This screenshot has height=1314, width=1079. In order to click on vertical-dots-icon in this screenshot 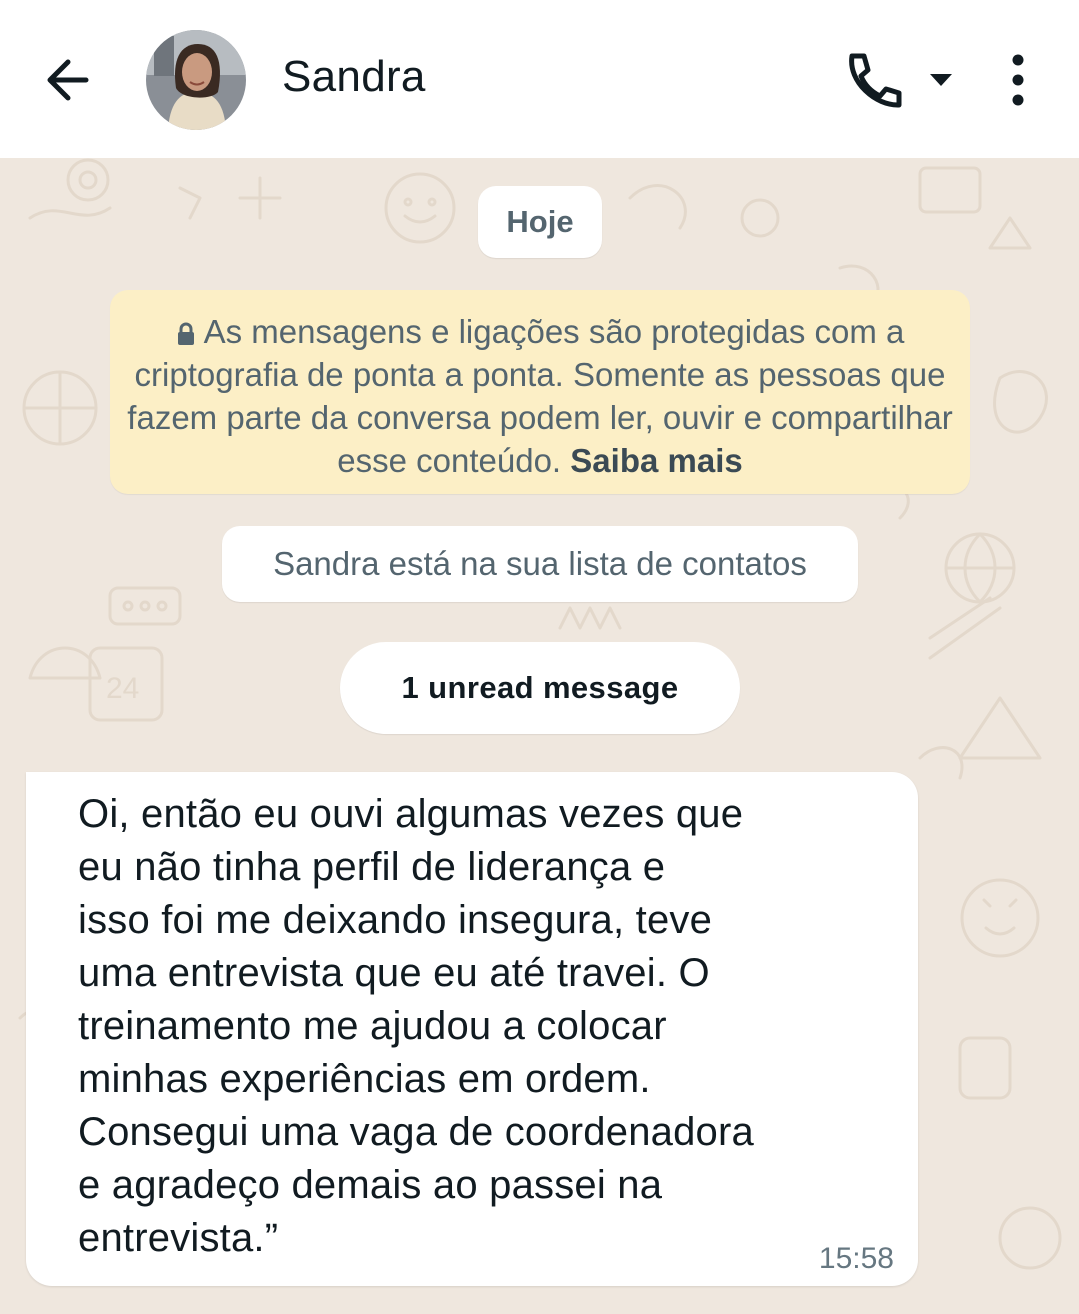, I will do `click(1018, 80)`.